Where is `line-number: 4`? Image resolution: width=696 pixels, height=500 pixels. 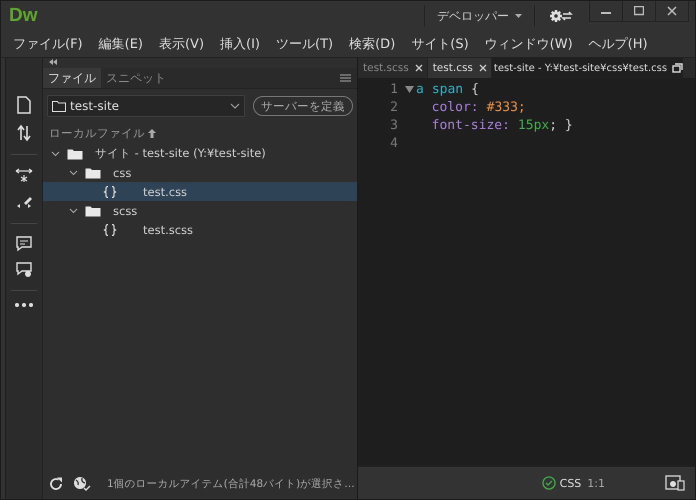
line-number: 4 is located at coordinates (394, 143).